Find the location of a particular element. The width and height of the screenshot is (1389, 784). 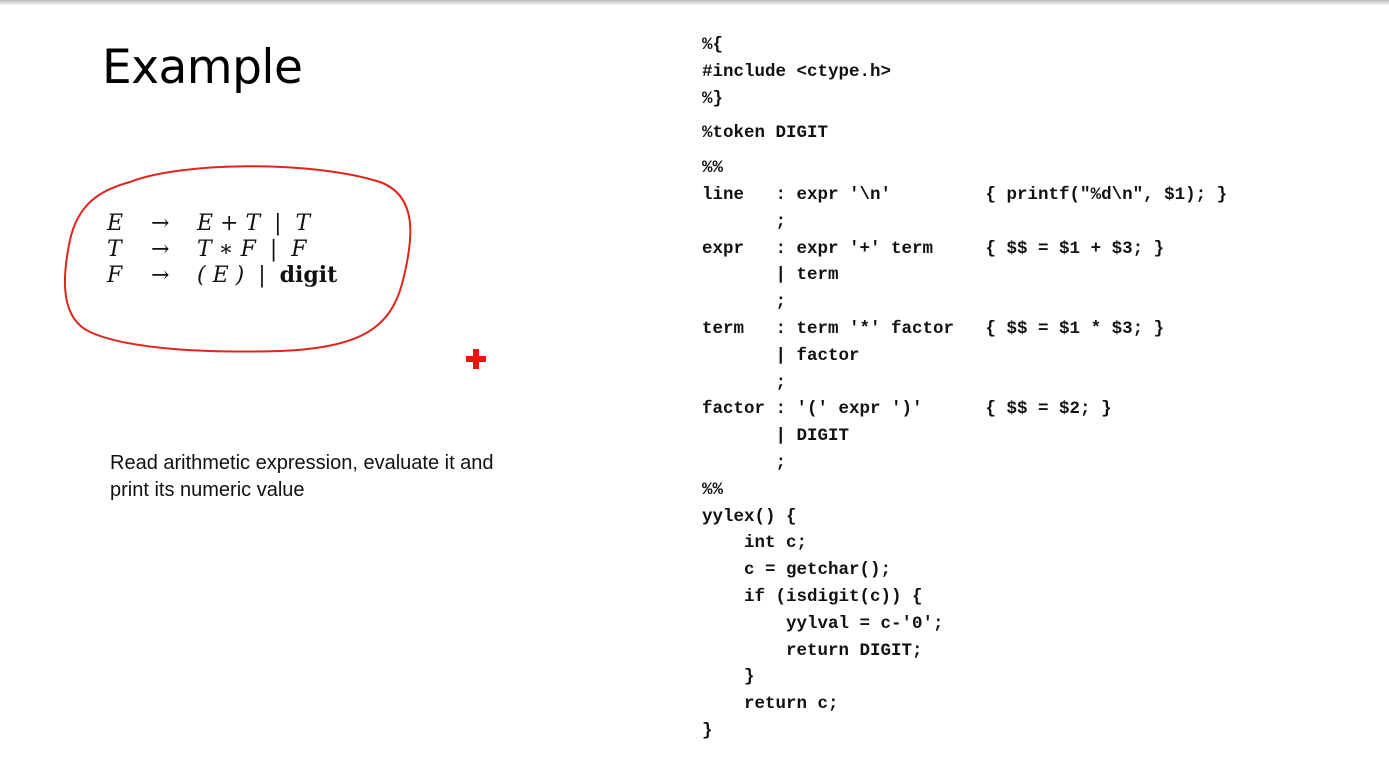

code-line: %token DIGIT is located at coordinates (765, 133).